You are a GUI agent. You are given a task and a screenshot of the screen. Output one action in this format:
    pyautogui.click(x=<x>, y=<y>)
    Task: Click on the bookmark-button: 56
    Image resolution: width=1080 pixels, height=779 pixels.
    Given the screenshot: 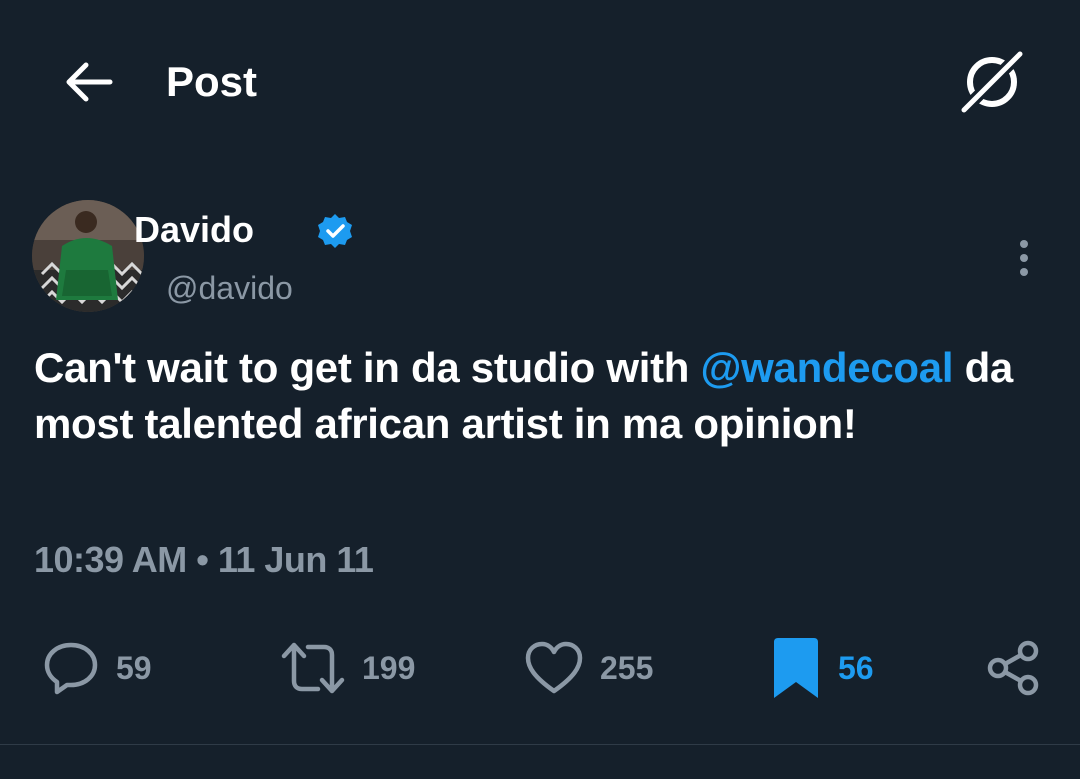 What is the action you would take?
    pyautogui.click(x=822, y=668)
    